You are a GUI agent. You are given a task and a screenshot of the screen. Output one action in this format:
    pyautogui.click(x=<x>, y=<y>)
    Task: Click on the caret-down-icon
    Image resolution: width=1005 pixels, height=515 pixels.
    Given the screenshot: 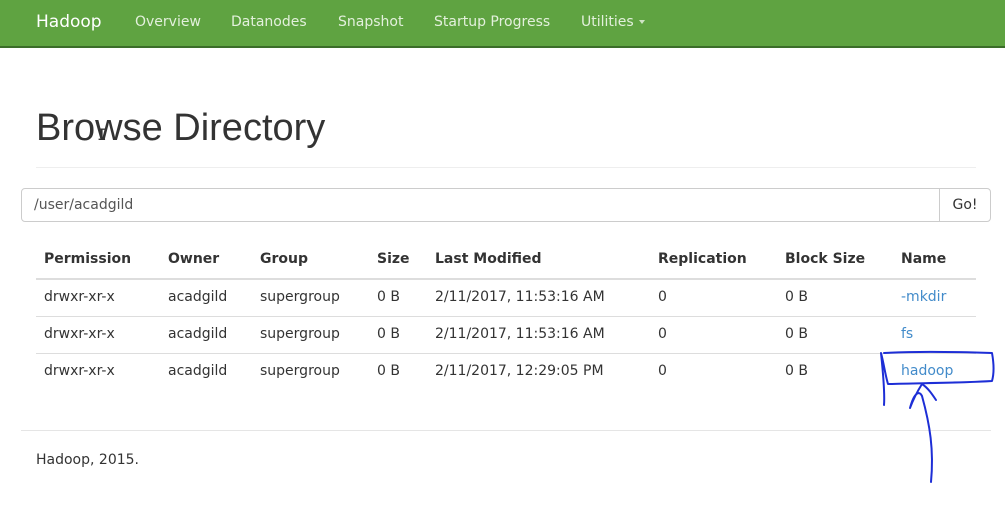 What is the action you would take?
    pyautogui.click(x=641, y=22)
    